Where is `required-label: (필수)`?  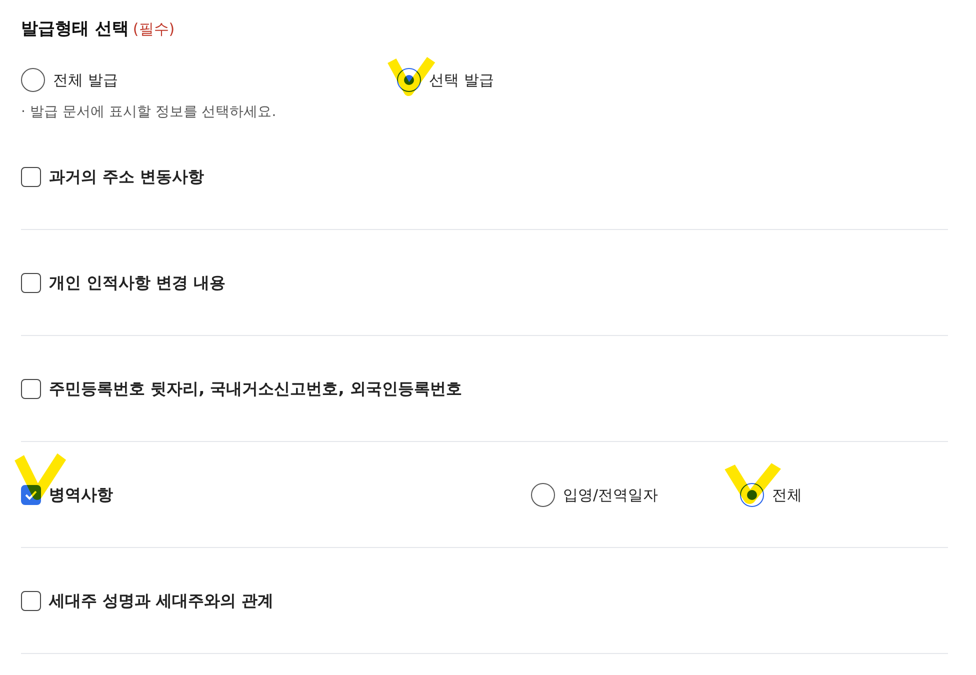 required-label: (필수) is located at coordinates (153, 29).